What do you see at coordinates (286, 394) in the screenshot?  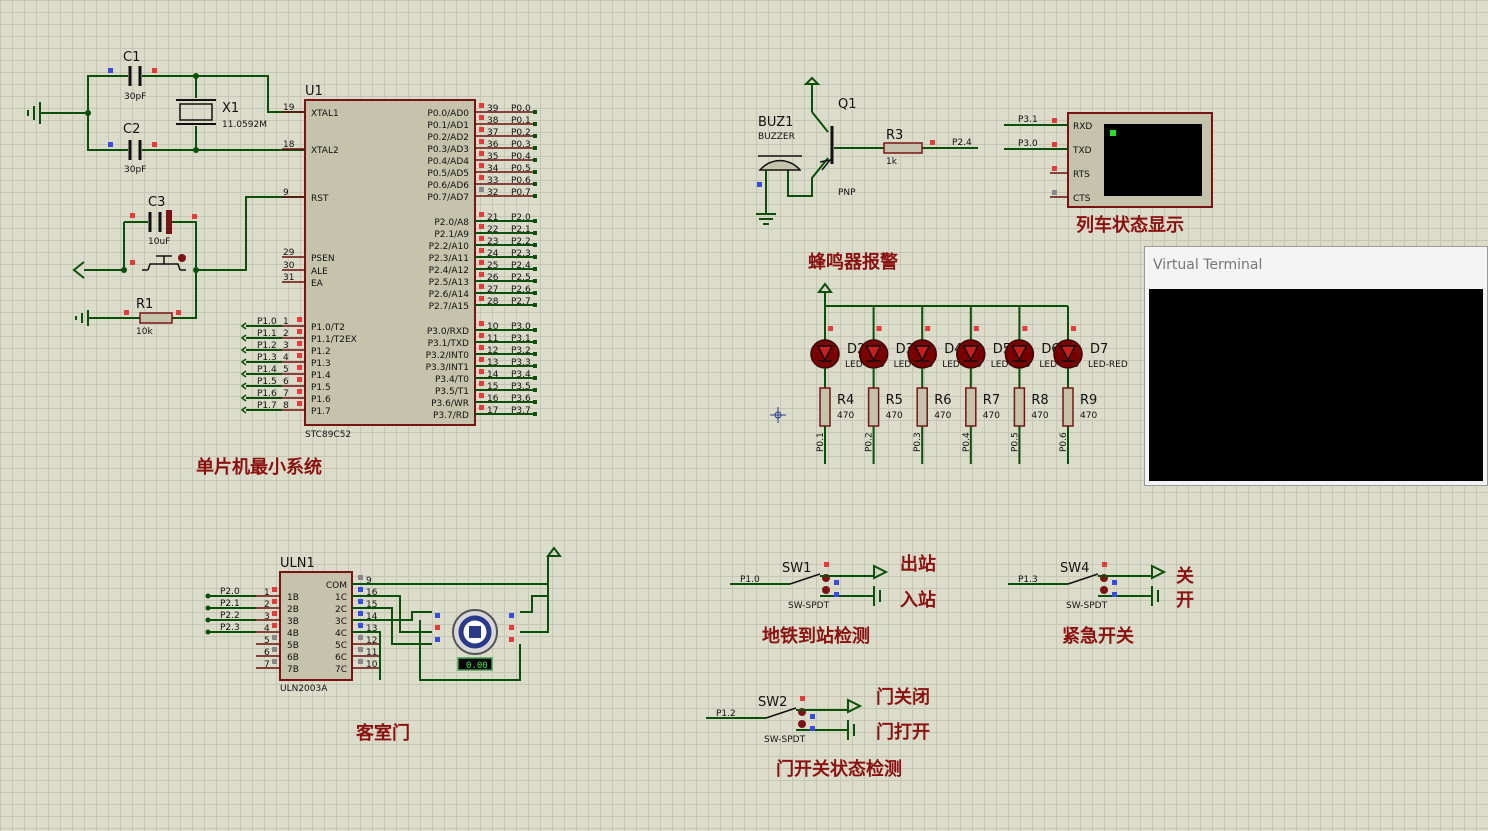 I see `mcu-pin-number: 7` at bounding box center [286, 394].